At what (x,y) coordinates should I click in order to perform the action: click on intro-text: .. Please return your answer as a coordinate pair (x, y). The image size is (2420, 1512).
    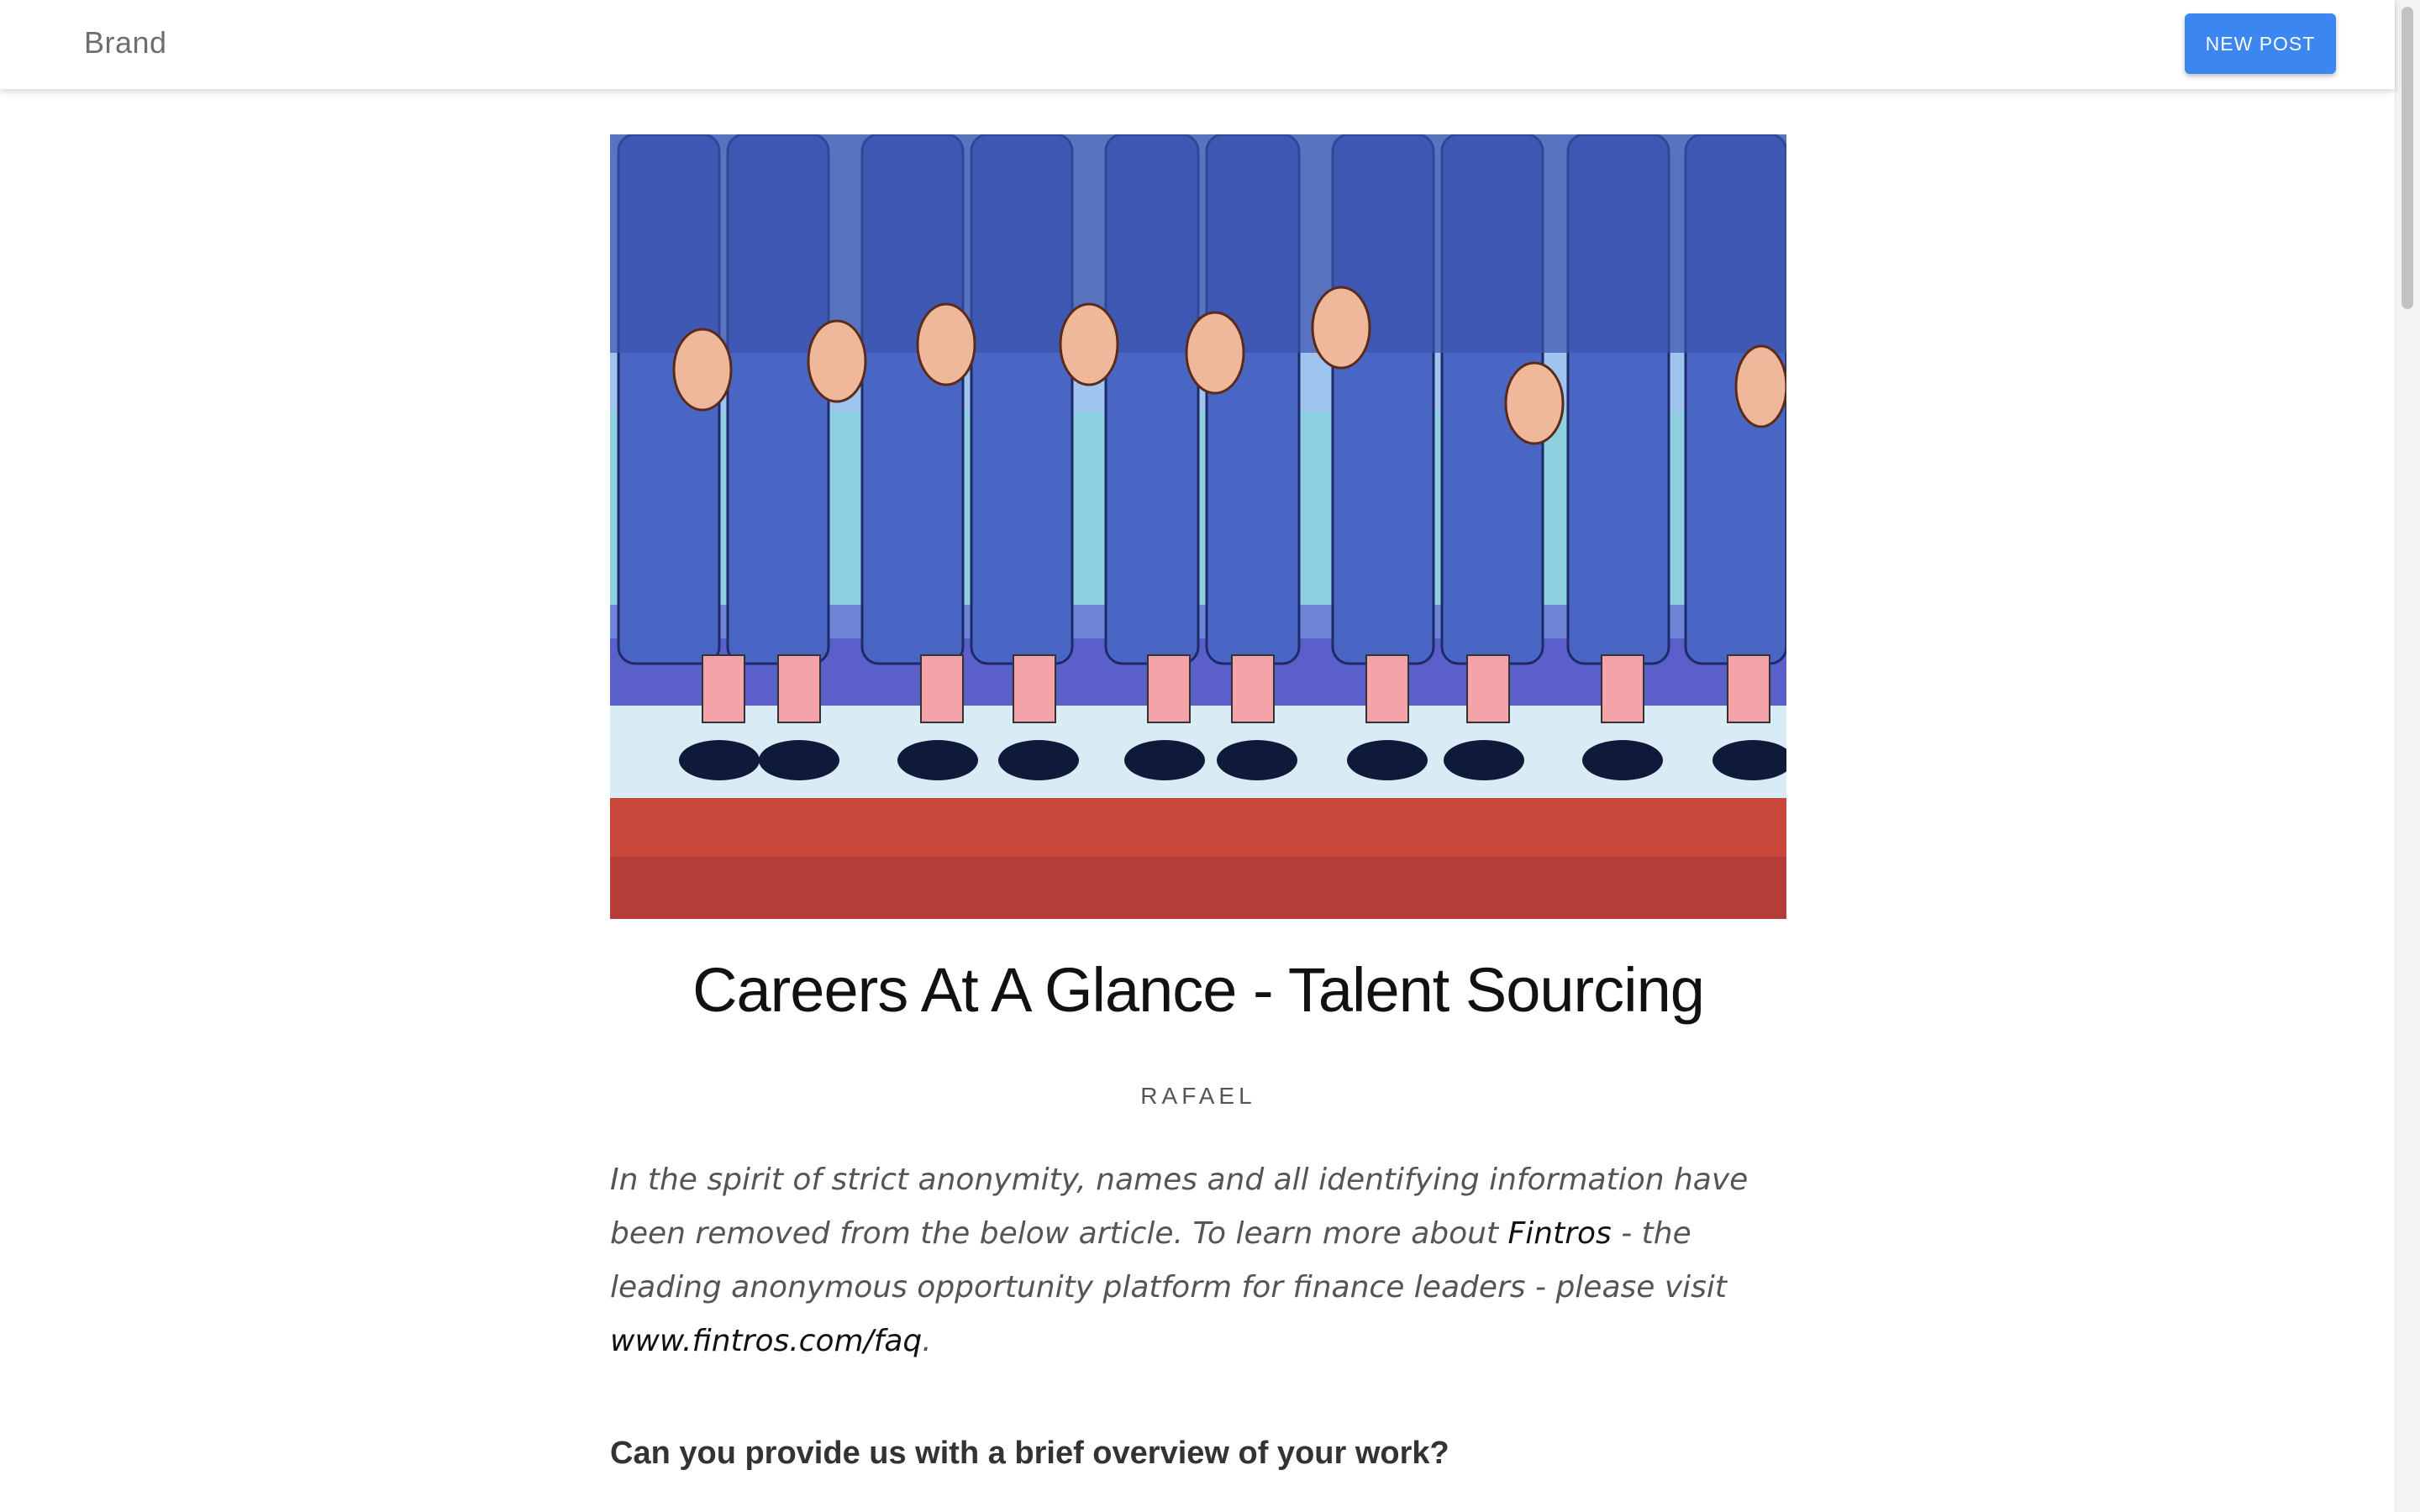
    Looking at the image, I should click on (927, 1341).